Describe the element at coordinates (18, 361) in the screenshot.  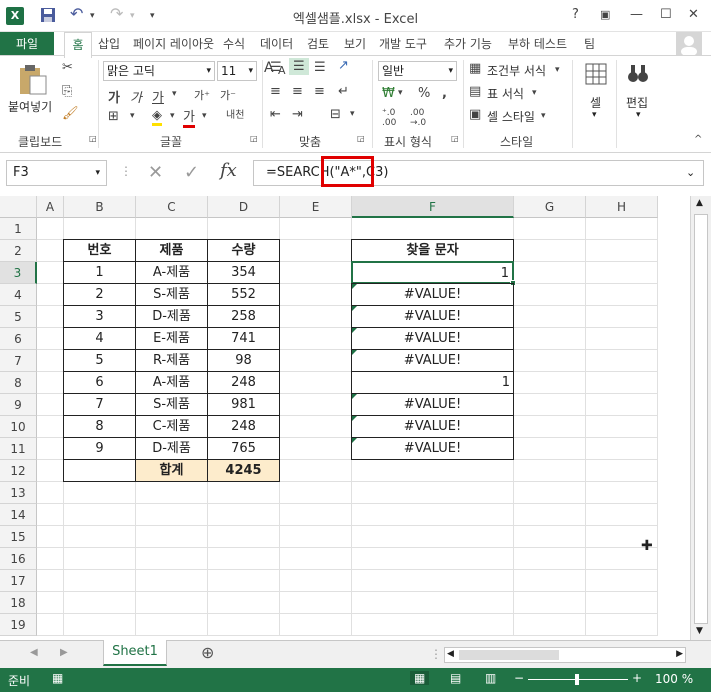
I see `row-header-7: 7` at that location.